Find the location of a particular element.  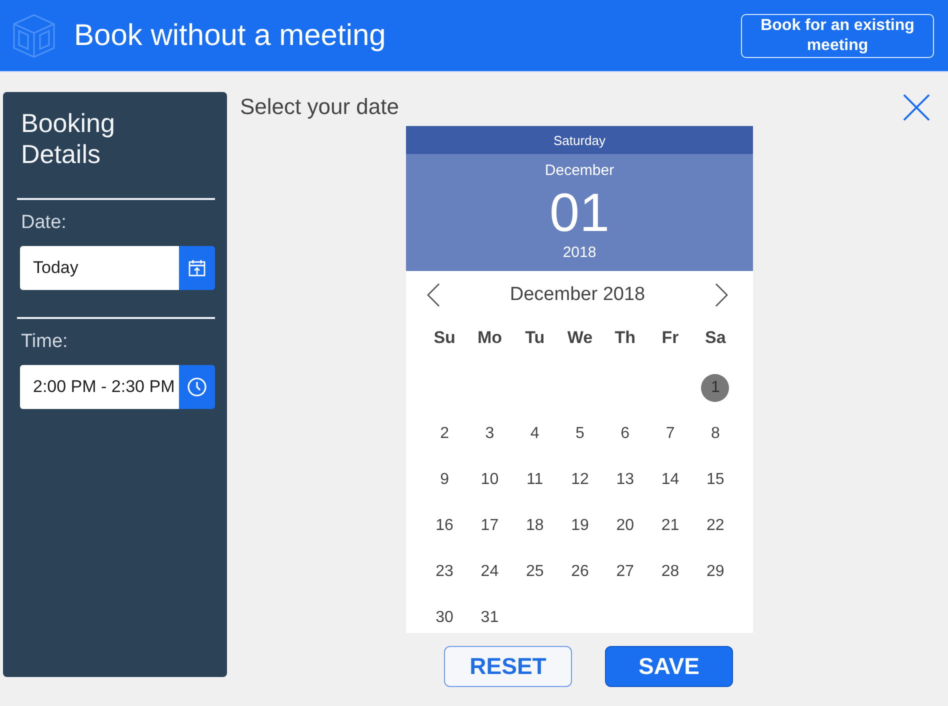

field-label: Date: is located at coordinates (44, 223).